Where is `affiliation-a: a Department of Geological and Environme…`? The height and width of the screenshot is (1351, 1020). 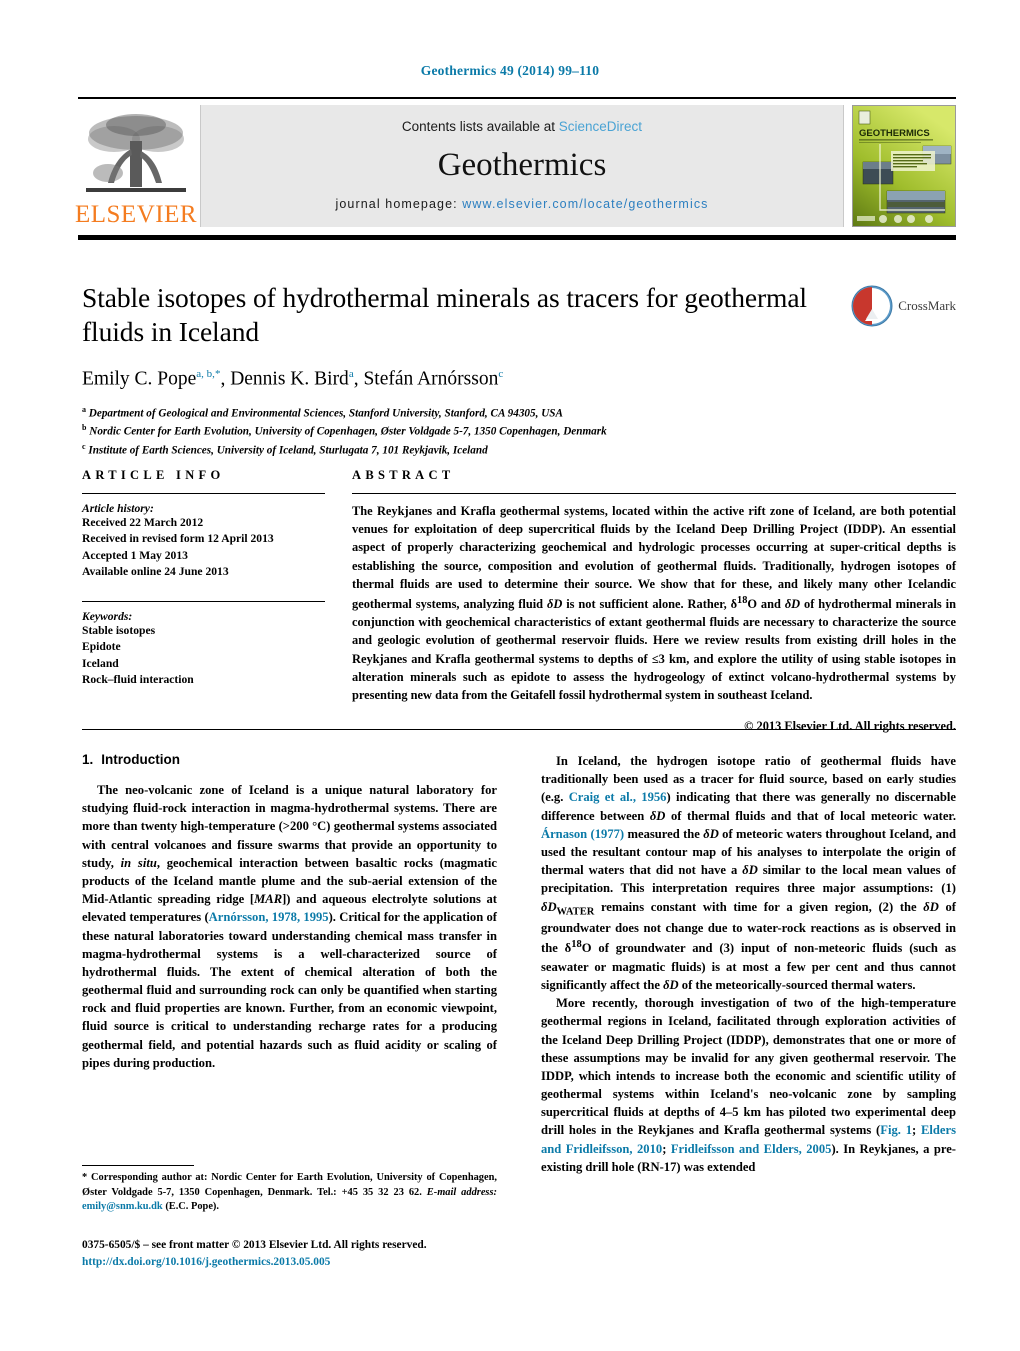
affiliation-a: a Department of Geological and Environme… is located at coordinates (322, 412).